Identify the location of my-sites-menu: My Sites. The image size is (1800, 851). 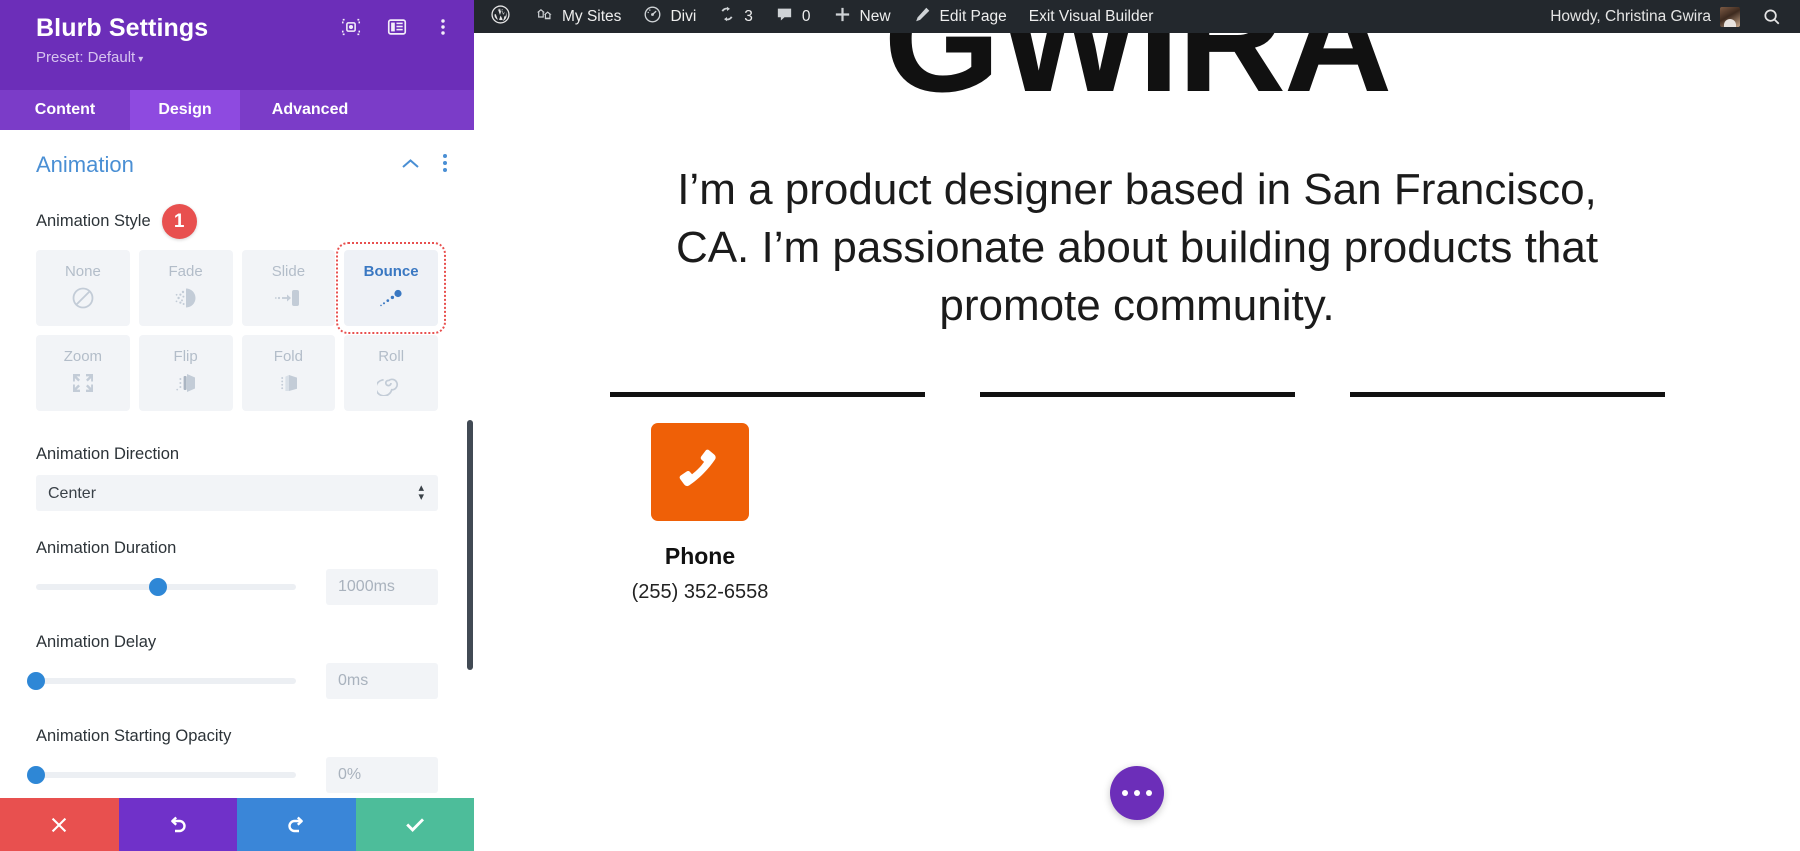
(578, 16).